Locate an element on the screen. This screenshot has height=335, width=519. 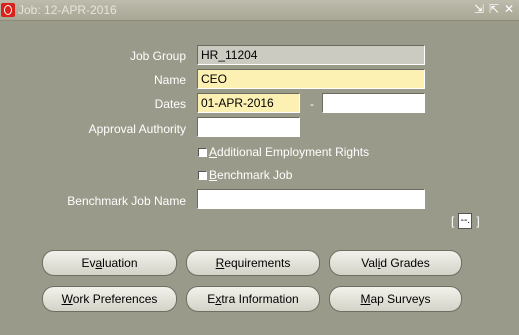
work-preferences-button: Work Preferences is located at coordinates (109, 299).